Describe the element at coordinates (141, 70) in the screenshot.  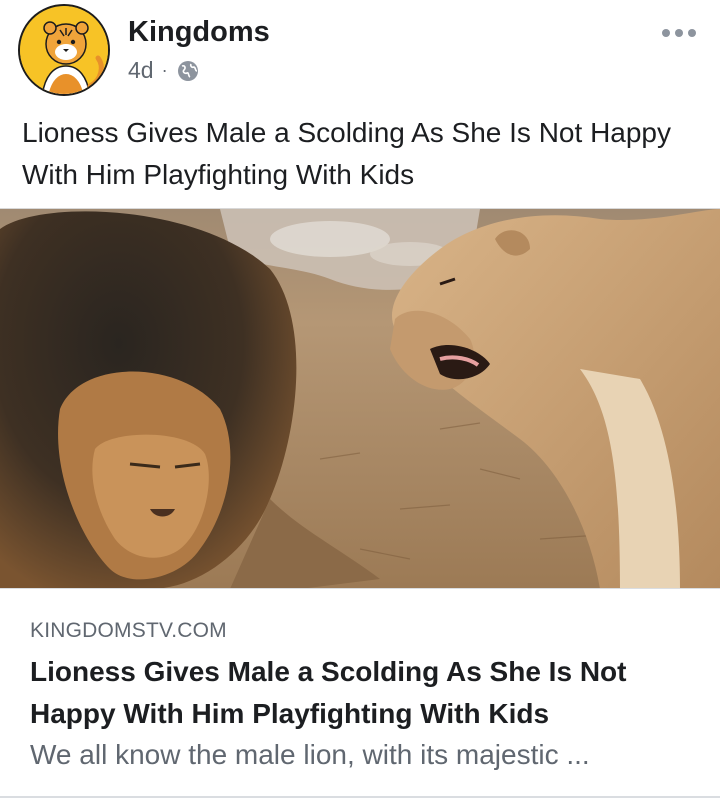
I see `post-timestamp: 4d` at that location.